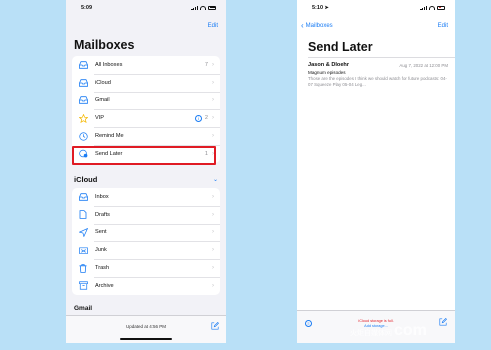 The height and width of the screenshot is (350, 491). What do you see at coordinates (146, 250) in the screenshot?
I see `folder-junk: Junk ›` at bounding box center [146, 250].